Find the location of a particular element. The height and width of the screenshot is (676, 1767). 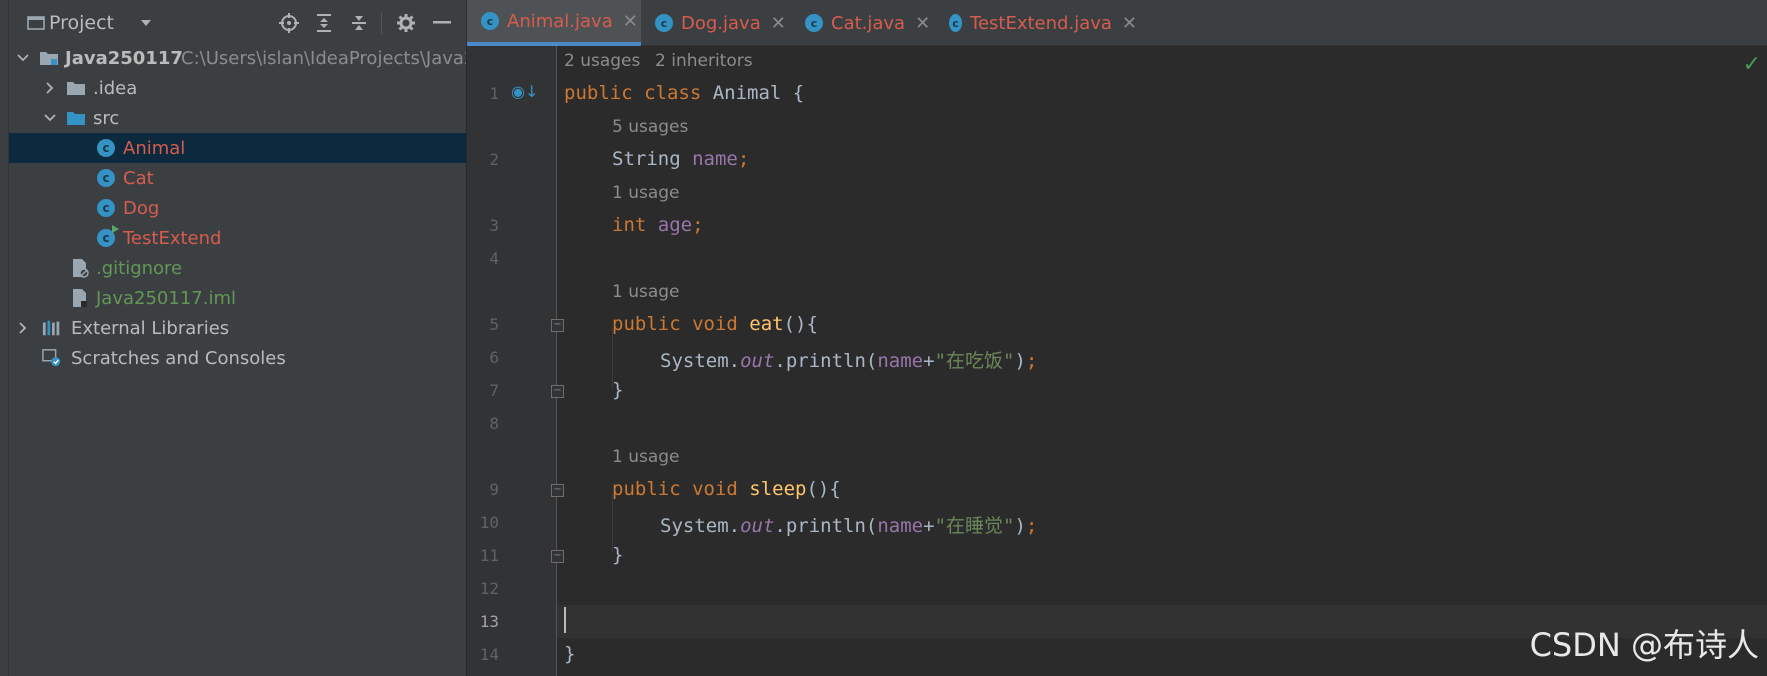

usages-hint: 5 usages is located at coordinates (650, 127).